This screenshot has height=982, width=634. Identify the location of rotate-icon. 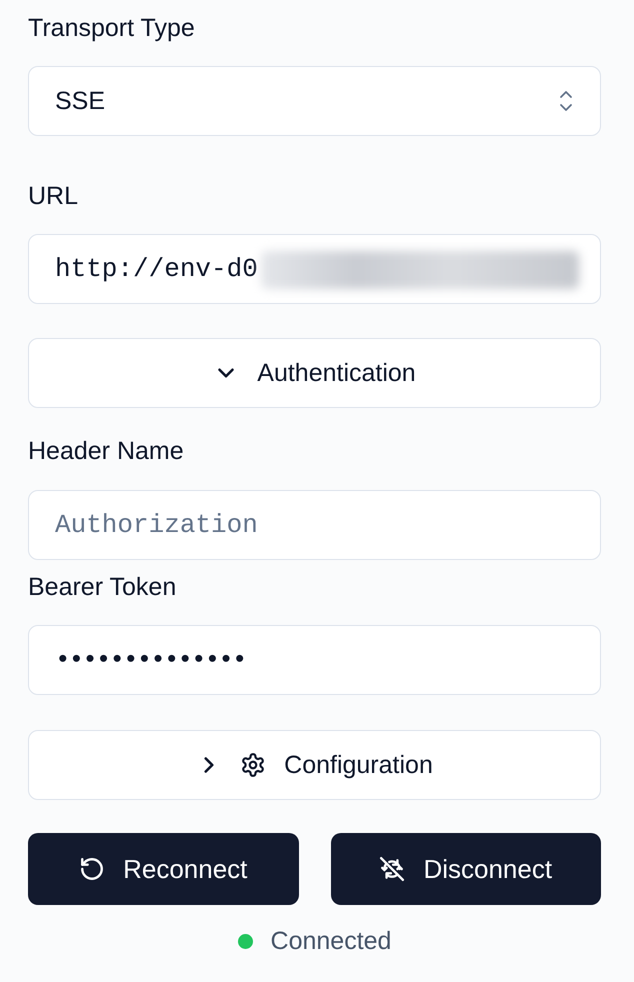
(92, 869).